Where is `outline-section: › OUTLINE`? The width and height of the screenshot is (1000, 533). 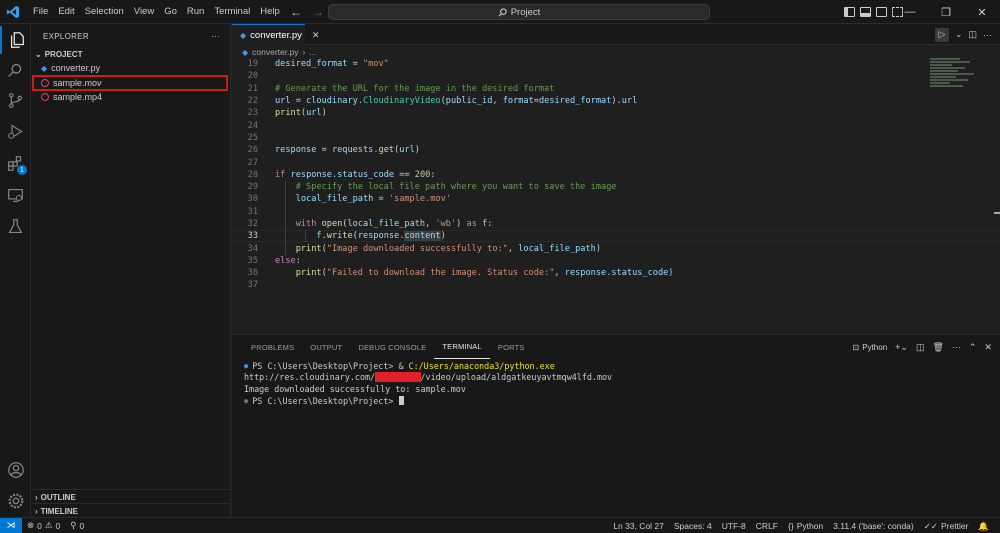
outline-section: › OUTLINE is located at coordinates (131, 496).